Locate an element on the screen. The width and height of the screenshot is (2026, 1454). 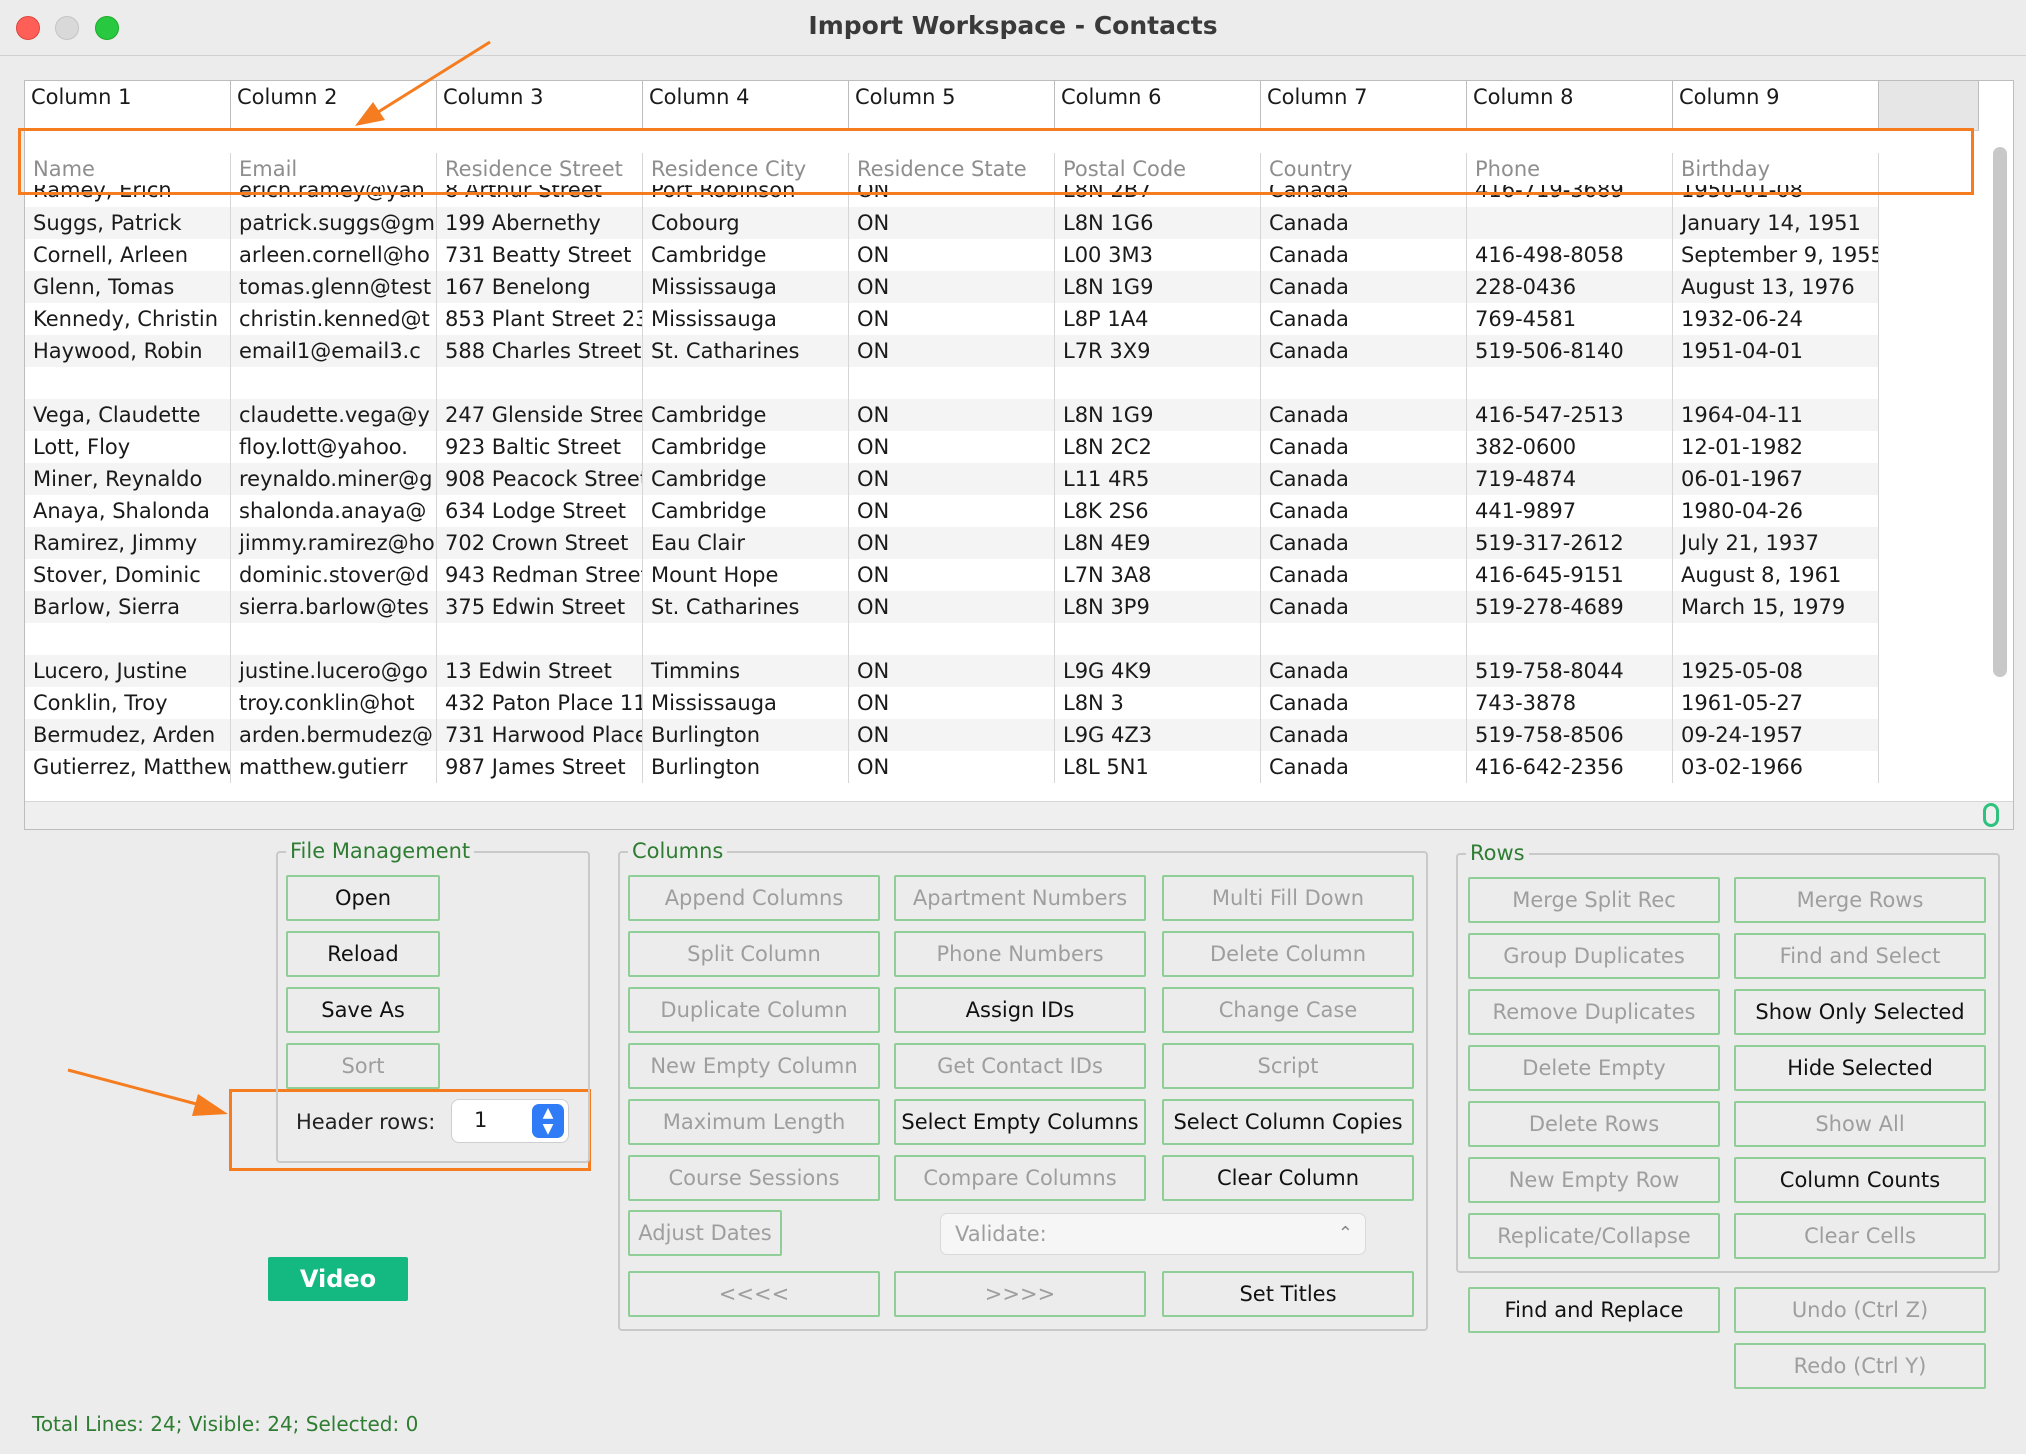
table-cell: 03-02-1966 is located at coordinates (1776, 767).